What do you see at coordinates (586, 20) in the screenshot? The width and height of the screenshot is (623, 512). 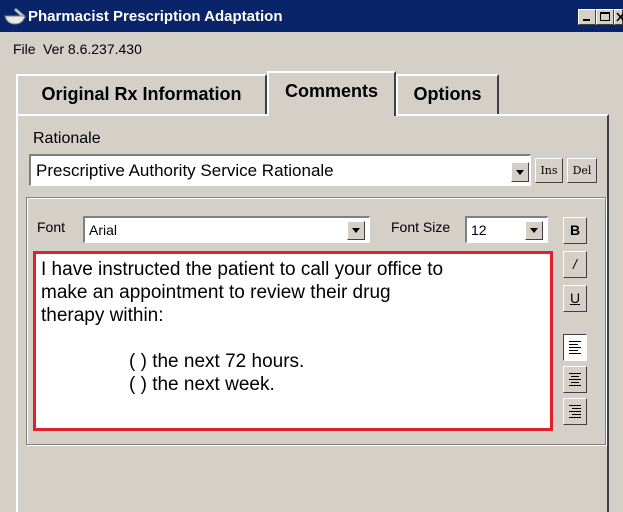 I see `minimize-icon` at bounding box center [586, 20].